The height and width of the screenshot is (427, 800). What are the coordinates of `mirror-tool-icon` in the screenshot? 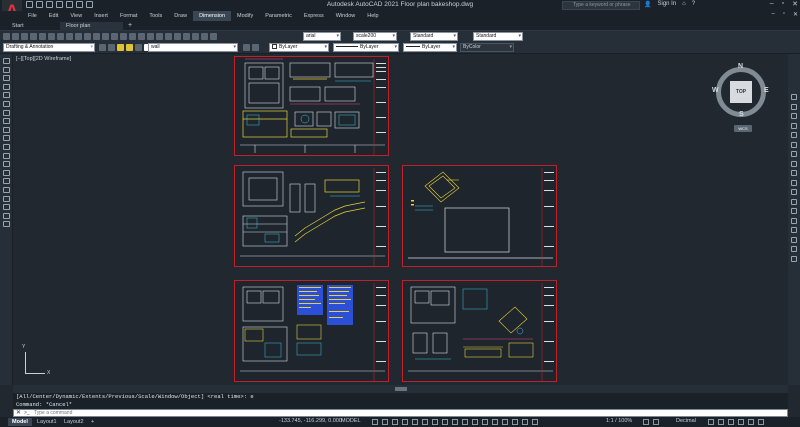 It's located at (794, 116).